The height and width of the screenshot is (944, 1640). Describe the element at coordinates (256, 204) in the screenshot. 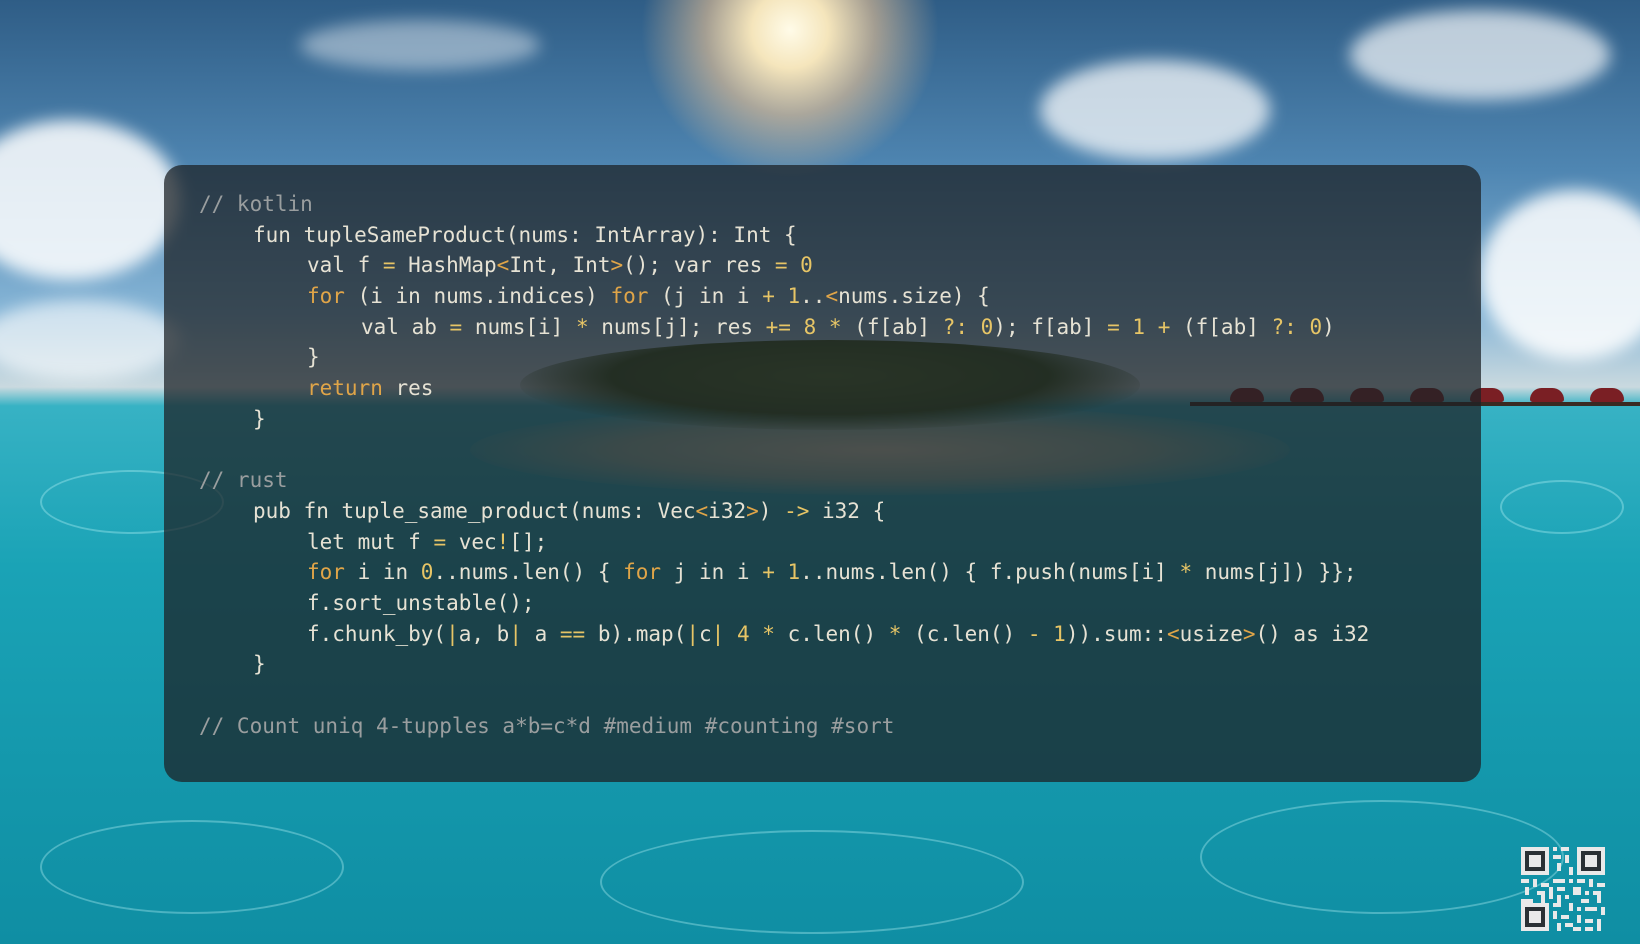

I see `kotlin-comment: // kotlin` at that location.